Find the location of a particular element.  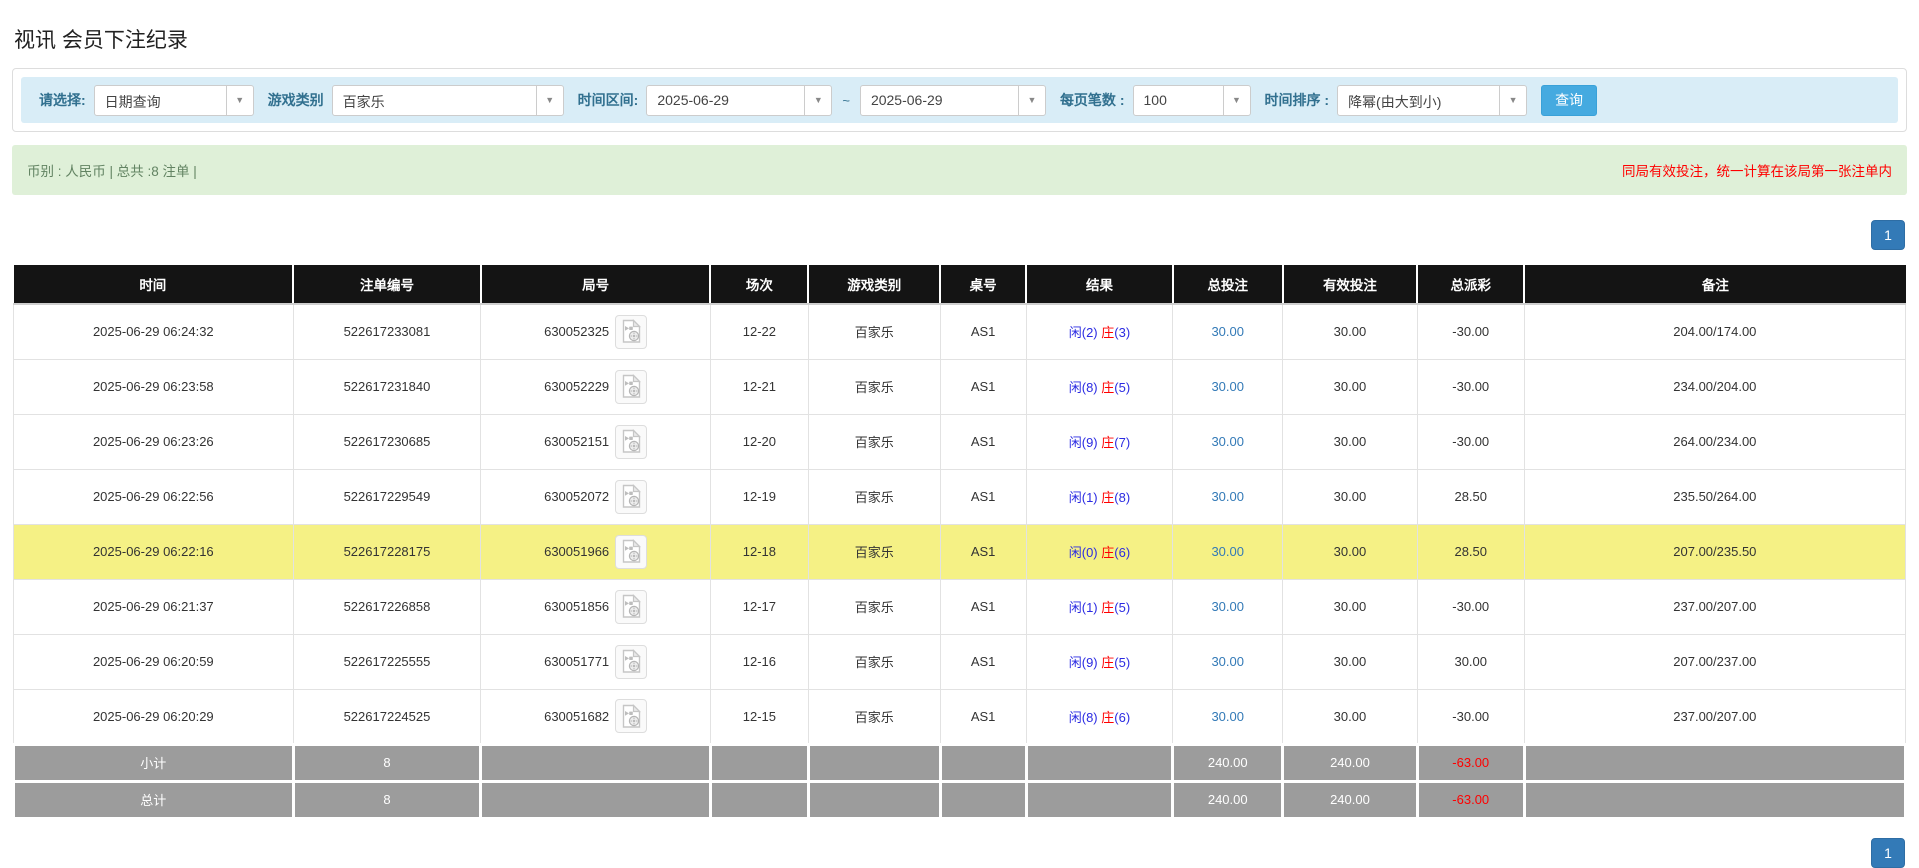

date-to-select: 2025-06-29 ▼ is located at coordinates (952, 100).